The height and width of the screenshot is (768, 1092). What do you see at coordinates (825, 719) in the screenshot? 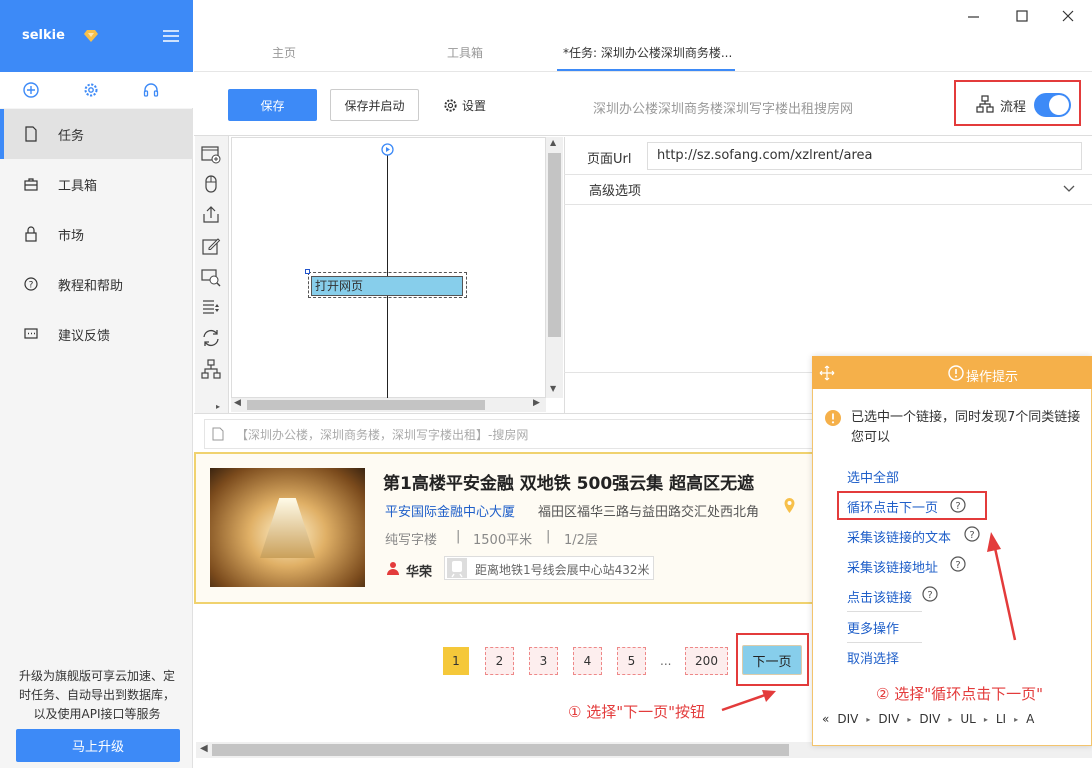
I see `path-back-icon: «` at bounding box center [825, 719].